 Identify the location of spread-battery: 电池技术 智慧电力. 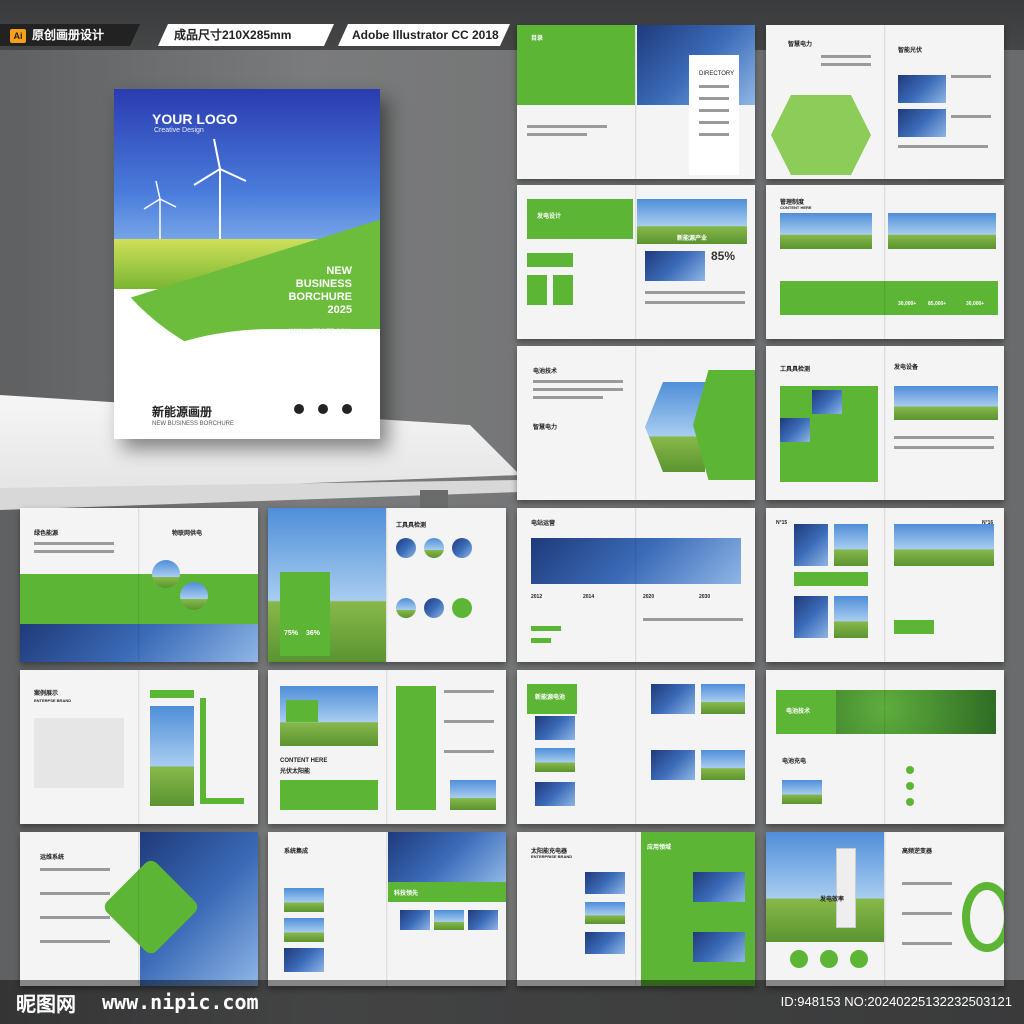
(636, 423).